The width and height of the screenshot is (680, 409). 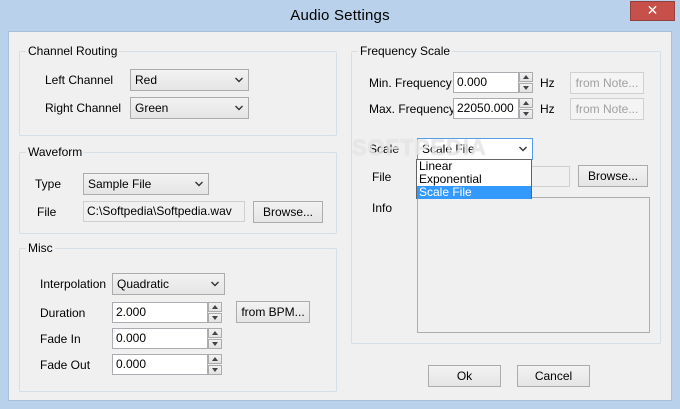 I want to click on interpolation-select: Quadratic, so click(x=168, y=284).